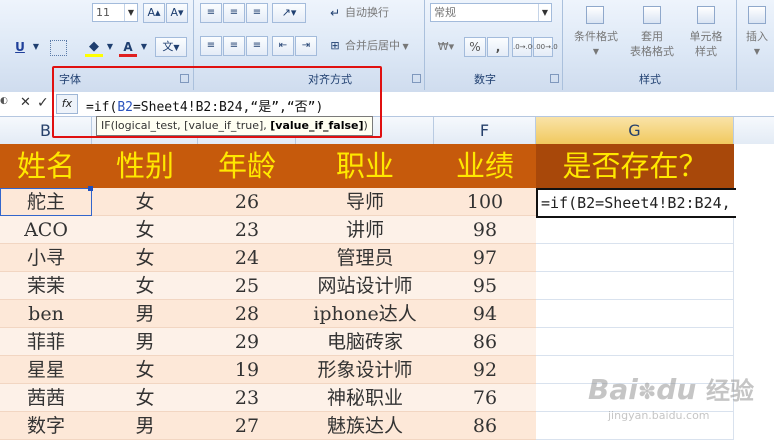 The height and width of the screenshot is (440, 774). Describe the element at coordinates (90, 188) in the screenshot. I see `reference-handle` at that location.